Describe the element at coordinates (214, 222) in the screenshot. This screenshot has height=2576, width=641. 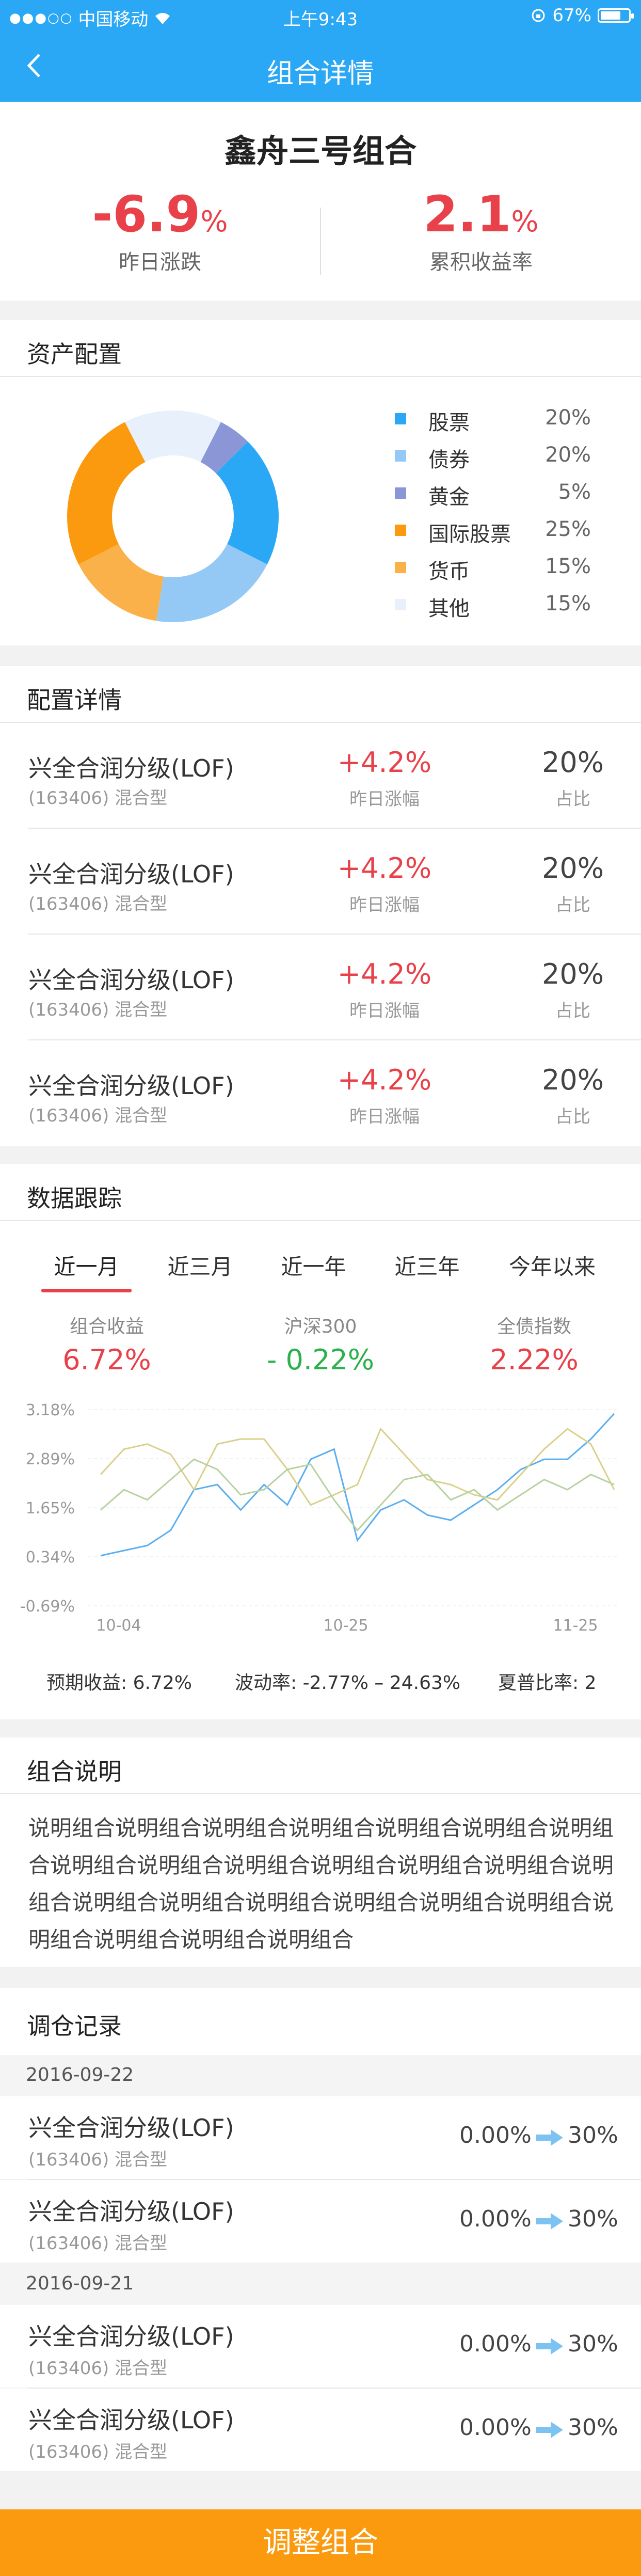
I see `yesterday-change-unit: %` at that location.